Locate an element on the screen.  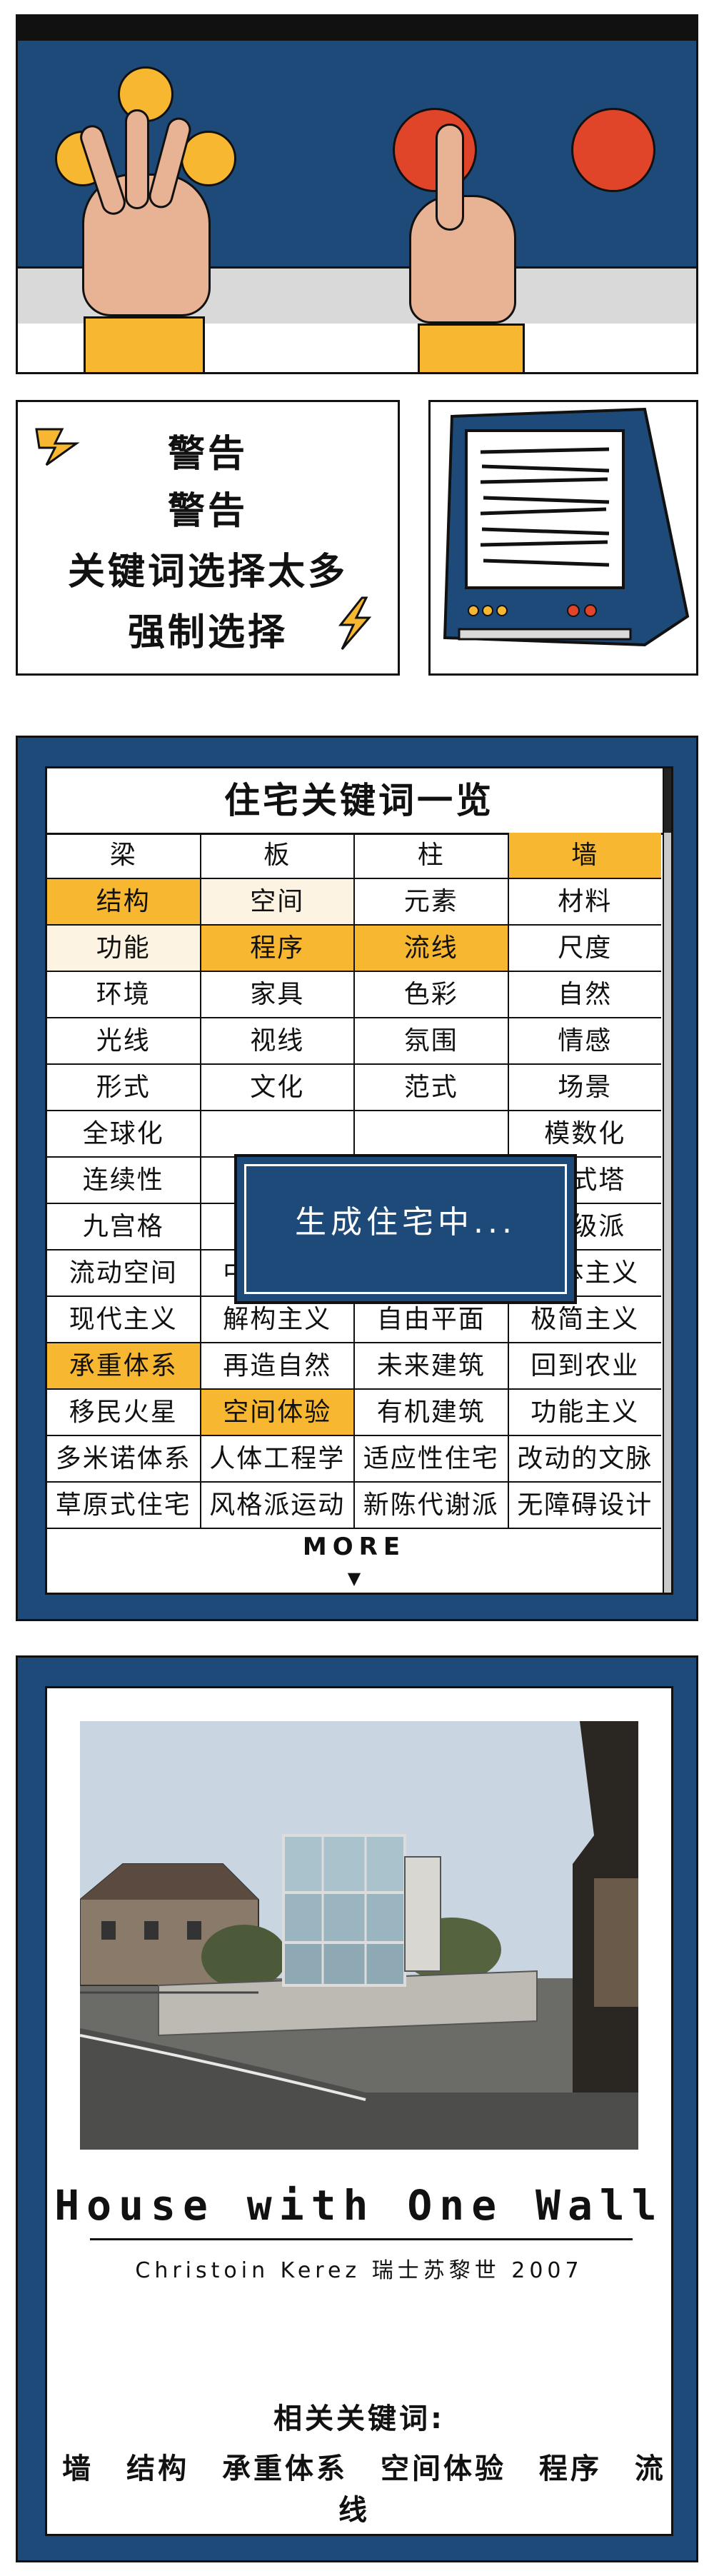
keyword-cell: 草原式住宅 is located at coordinates (124, 1505).